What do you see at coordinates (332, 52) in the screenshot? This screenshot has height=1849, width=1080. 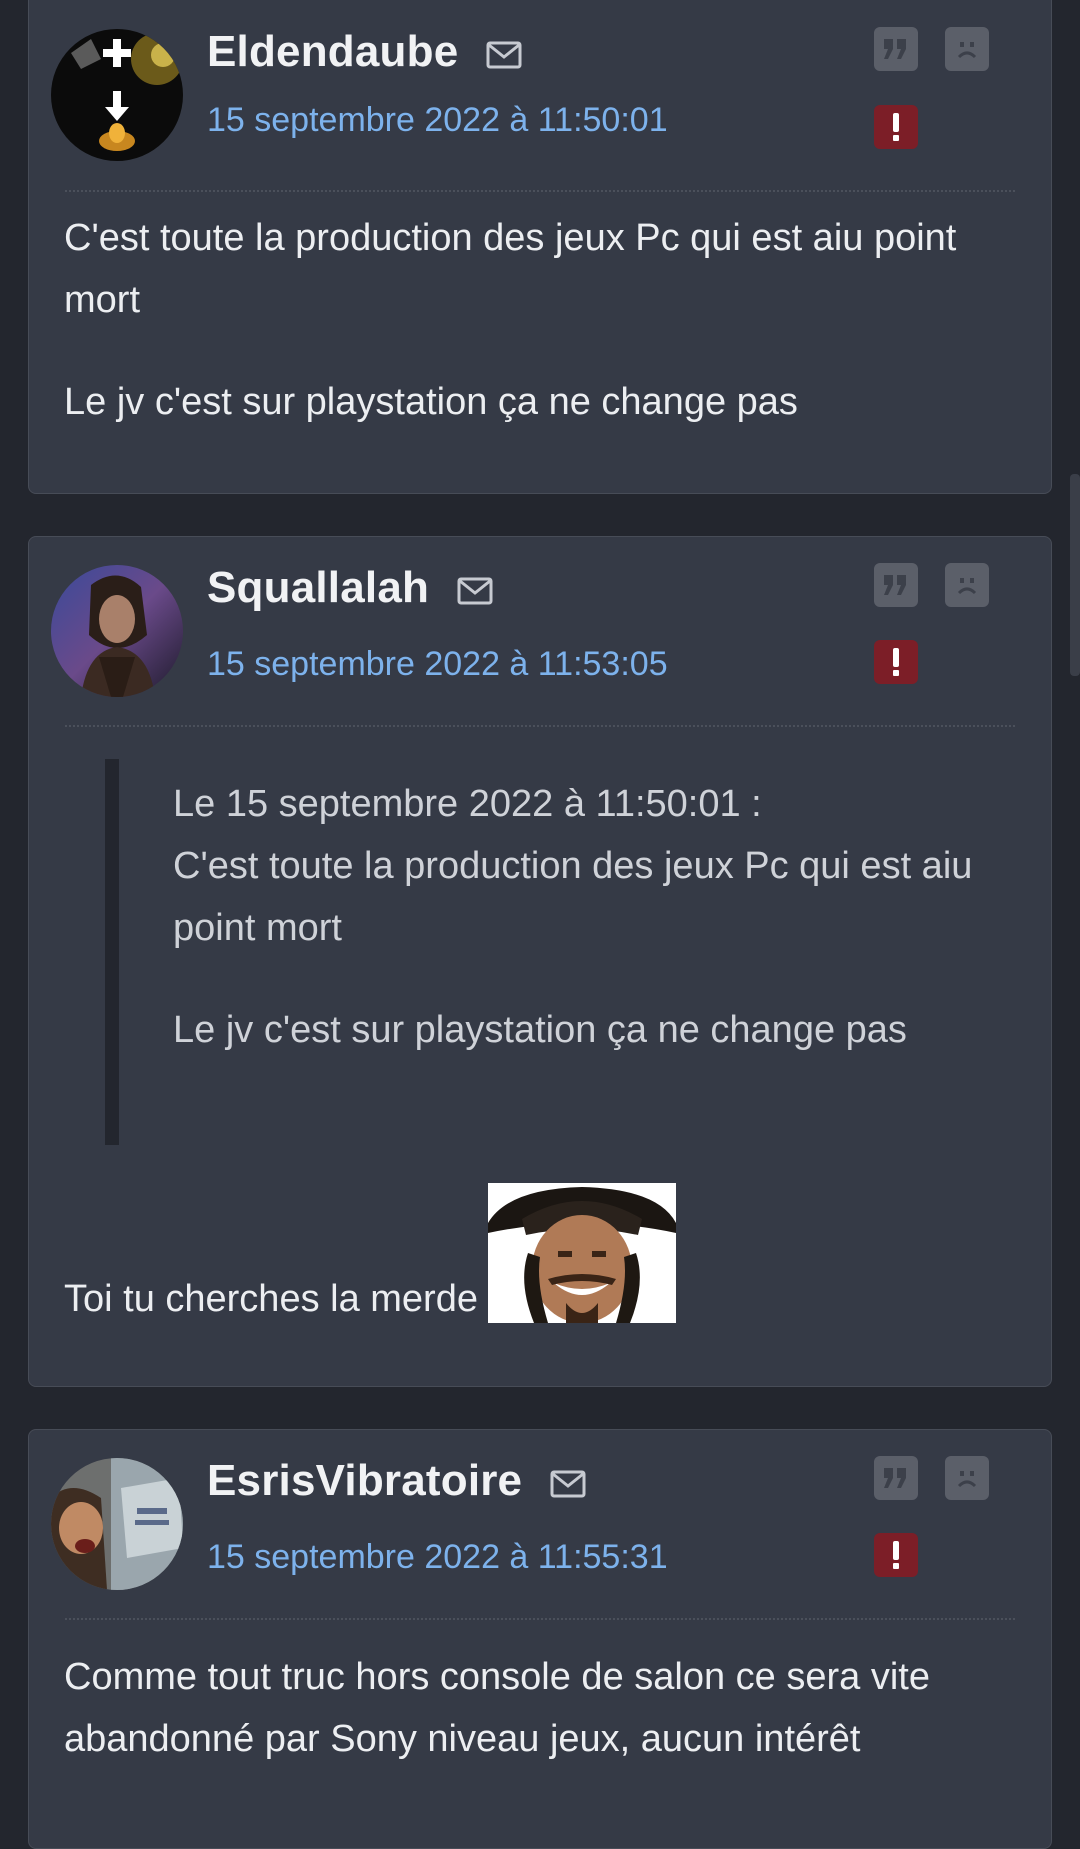 I see `author-name: Eldendaube` at bounding box center [332, 52].